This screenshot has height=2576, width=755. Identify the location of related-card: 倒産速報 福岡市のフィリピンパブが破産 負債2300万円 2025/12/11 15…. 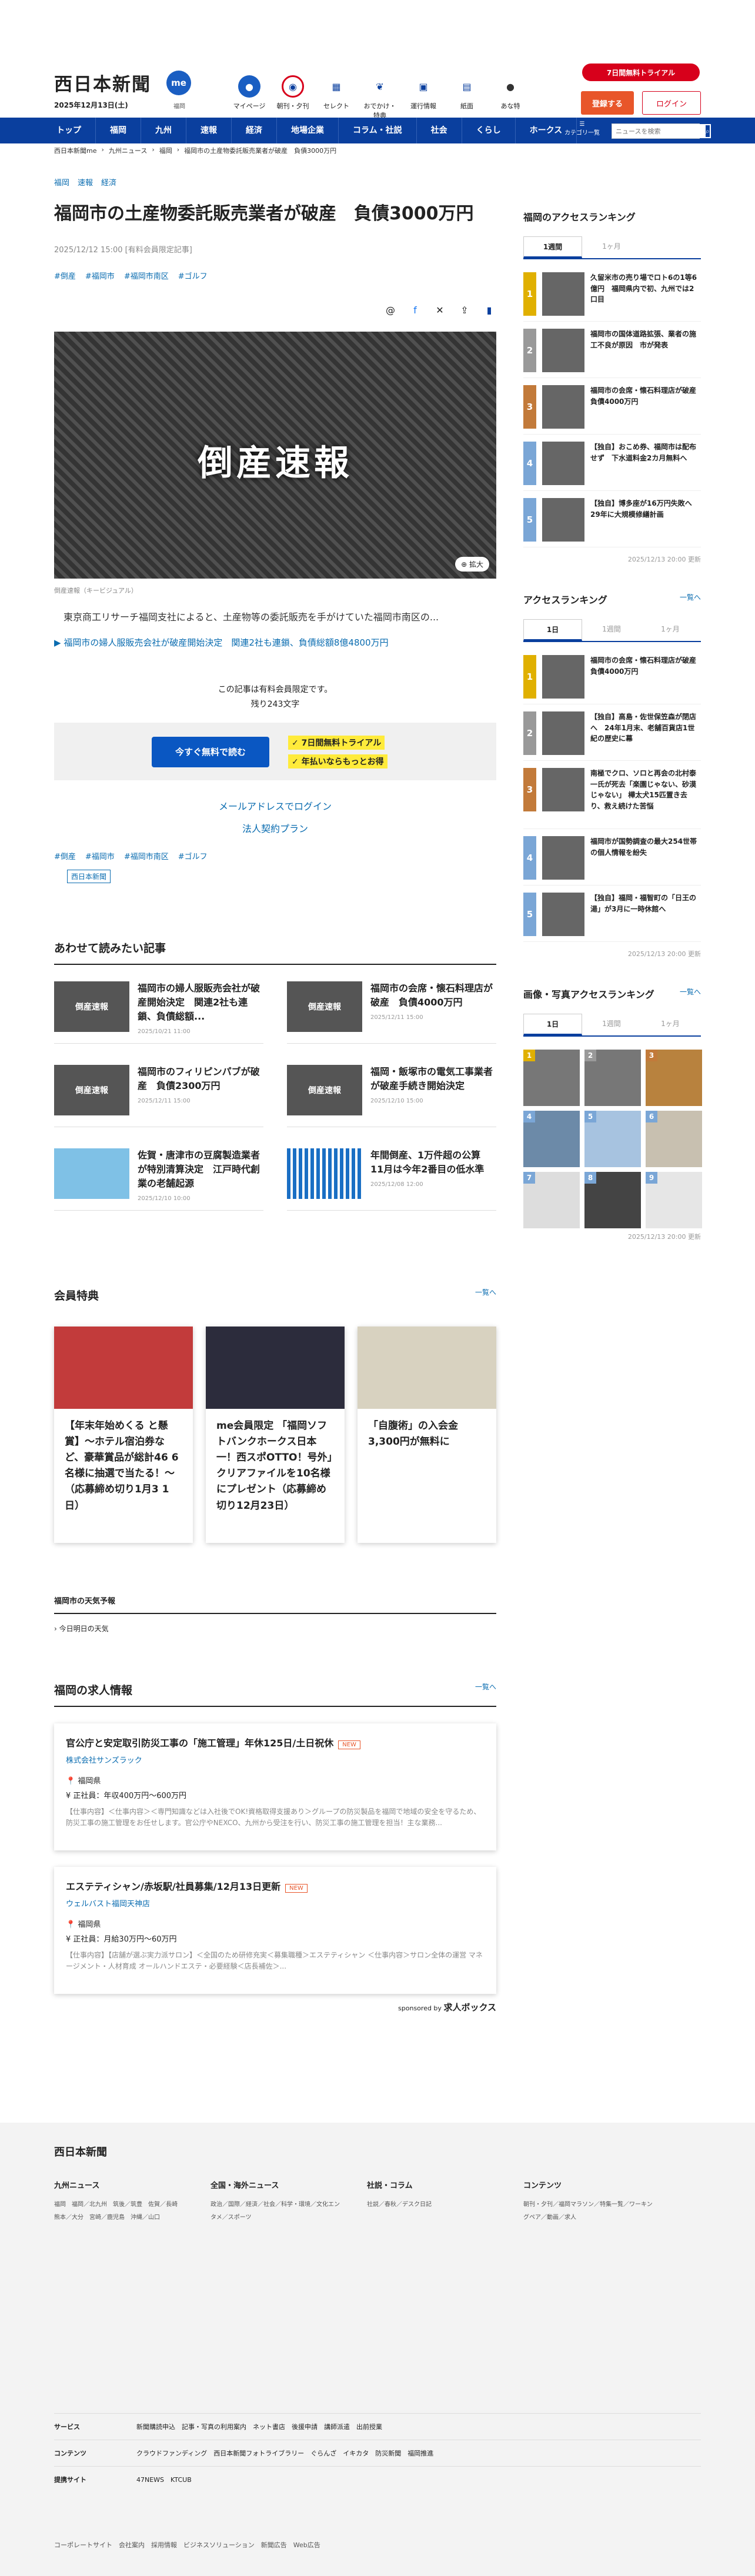
(158, 1095).